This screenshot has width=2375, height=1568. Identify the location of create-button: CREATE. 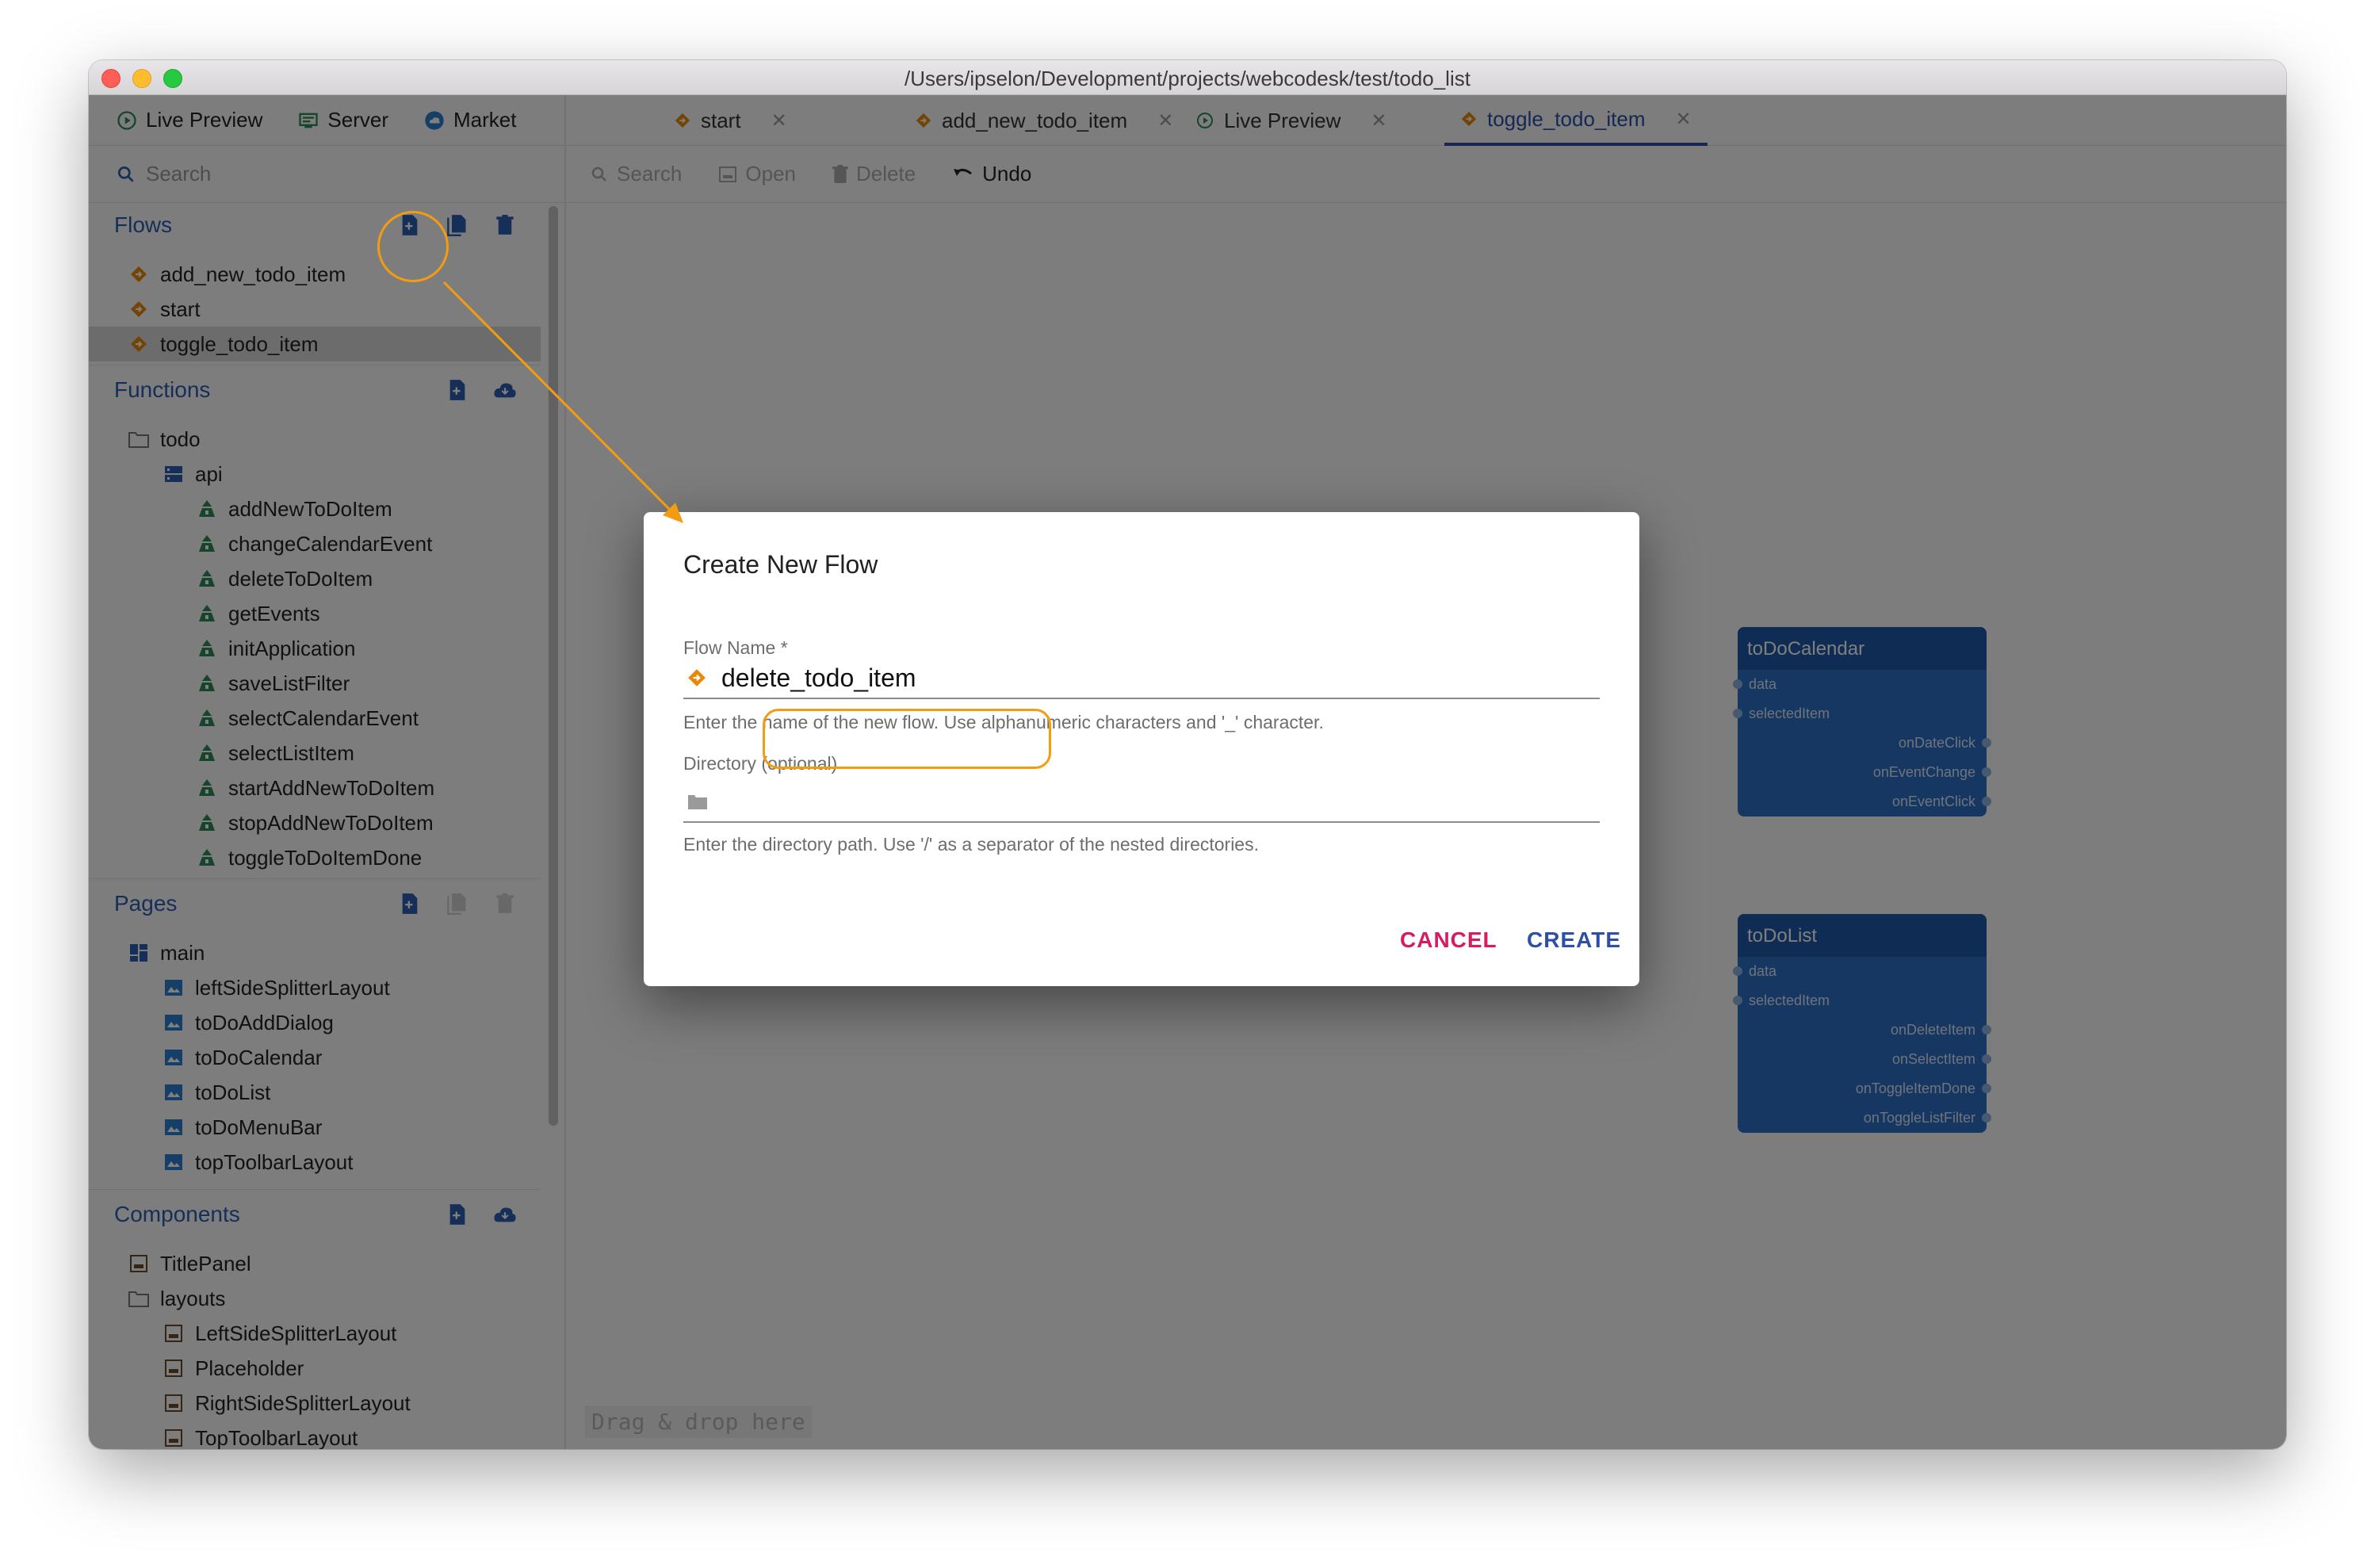
(1574, 940).